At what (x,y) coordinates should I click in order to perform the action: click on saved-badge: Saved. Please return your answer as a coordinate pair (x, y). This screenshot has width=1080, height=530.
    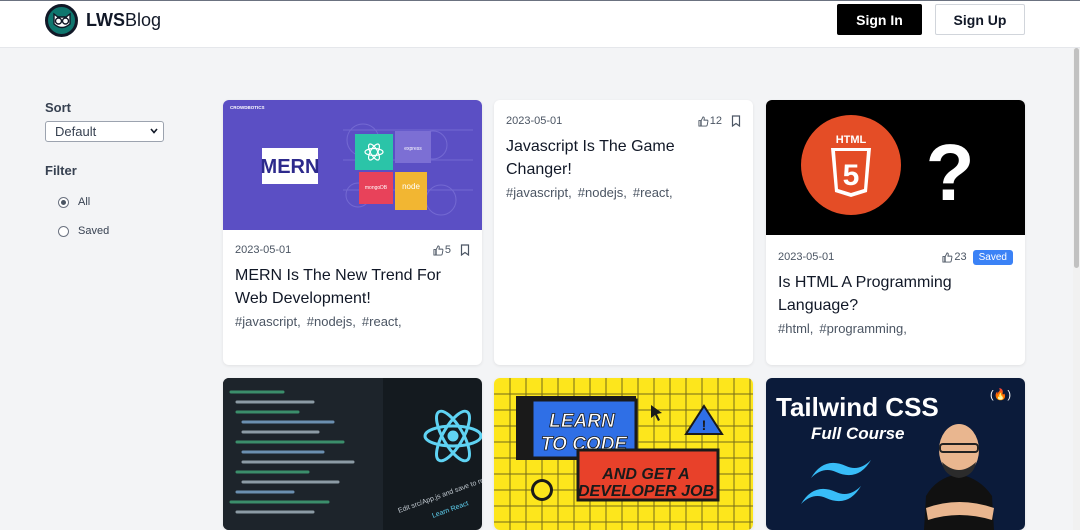
    Looking at the image, I should click on (992, 257).